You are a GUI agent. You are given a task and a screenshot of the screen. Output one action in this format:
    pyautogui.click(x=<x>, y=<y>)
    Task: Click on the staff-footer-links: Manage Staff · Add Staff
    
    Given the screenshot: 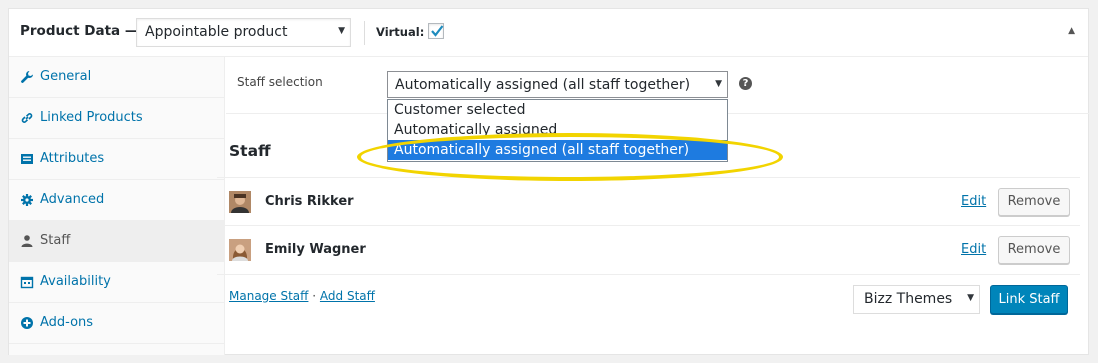 What is the action you would take?
    pyautogui.click(x=302, y=296)
    